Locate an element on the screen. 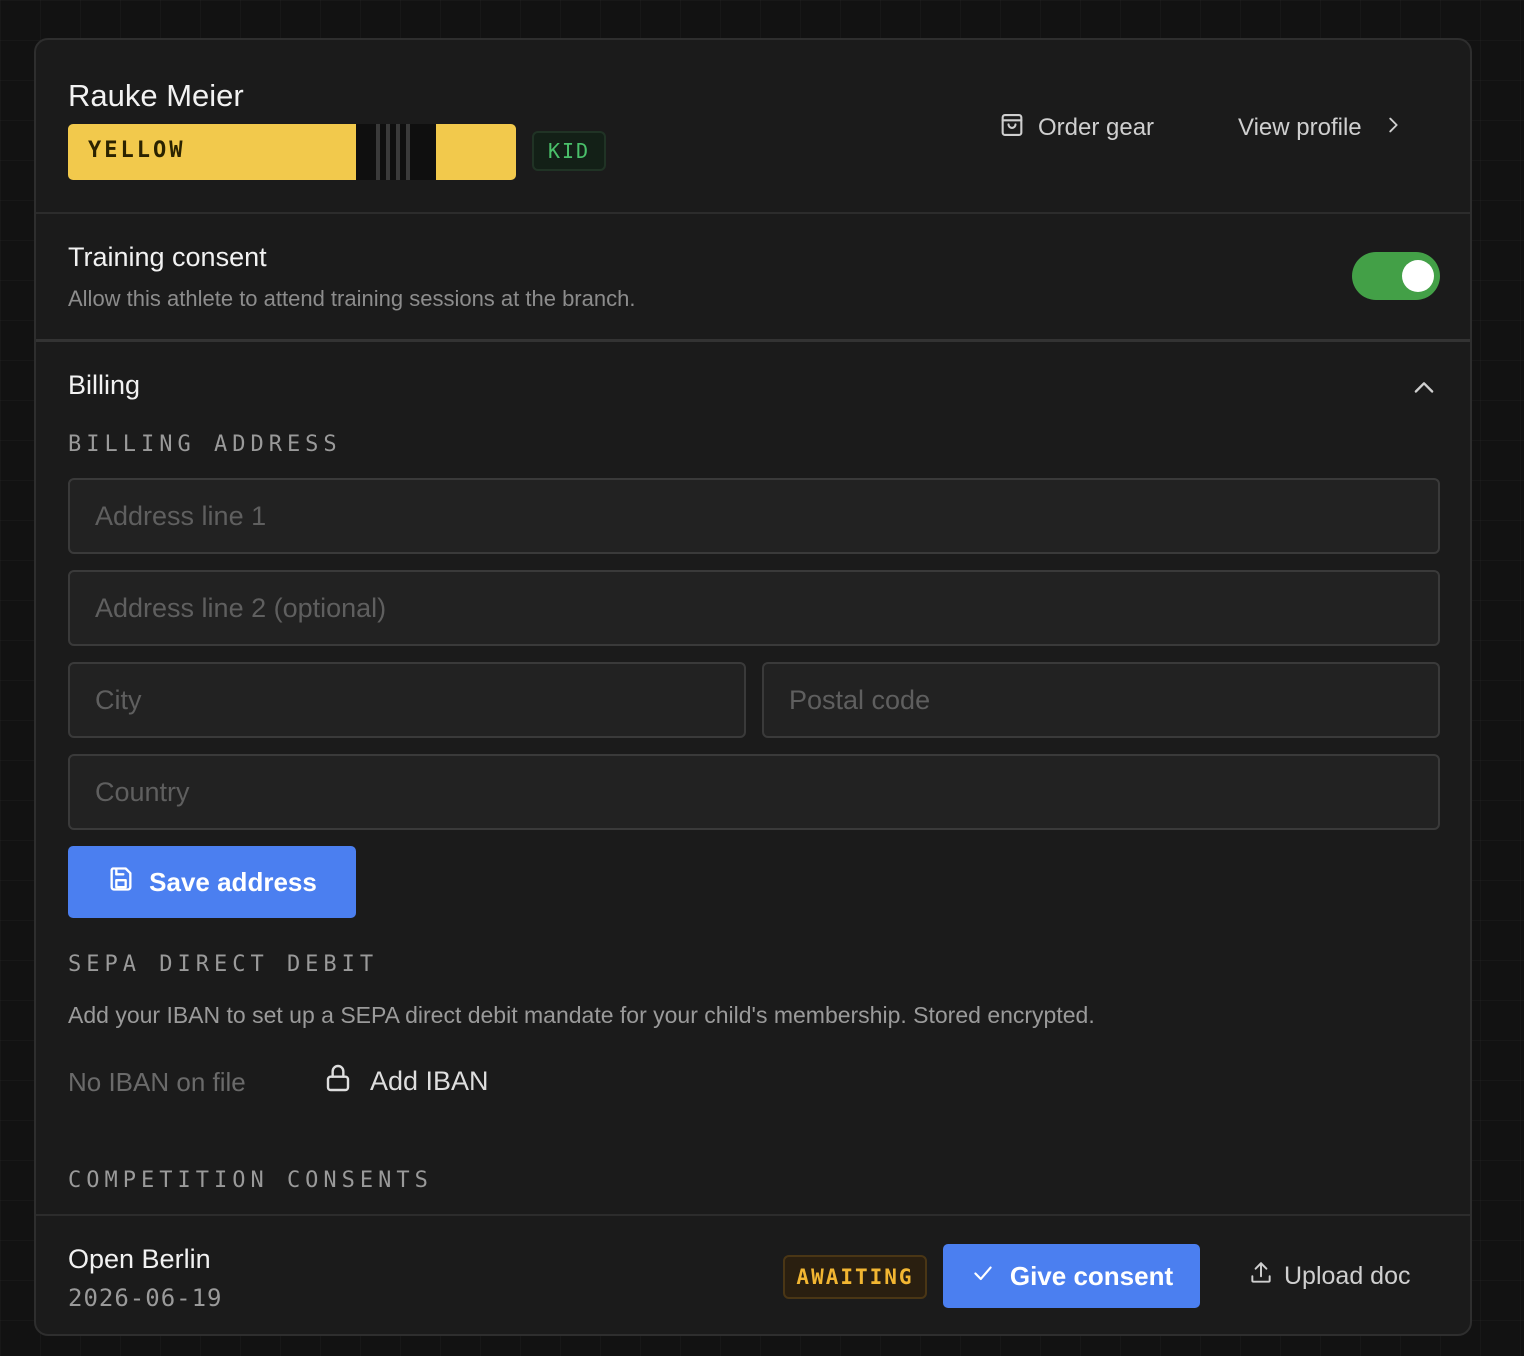 The image size is (1524, 1356). training-consent-title: Training consent is located at coordinates (167, 257).